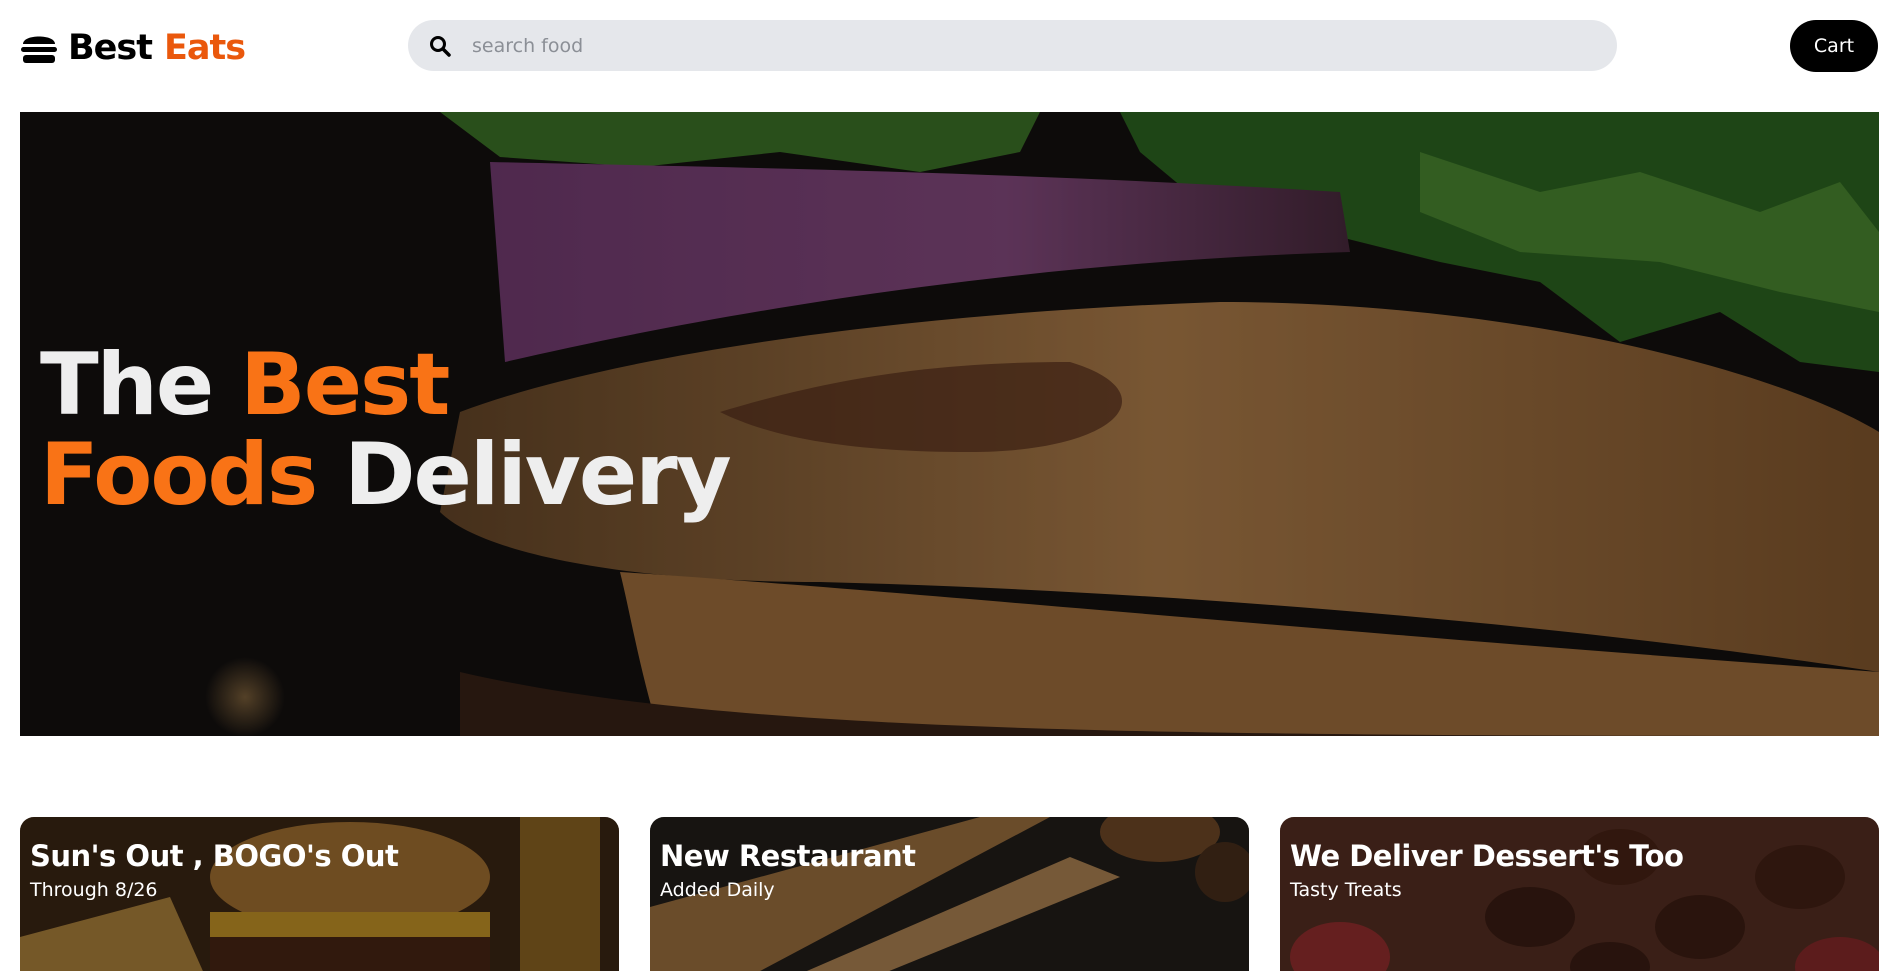  What do you see at coordinates (319, 894) in the screenshot?
I see `promo-card-bogo: Sun's Out , BOGO's Out Through 8/26` at bounding box center [319, 894].